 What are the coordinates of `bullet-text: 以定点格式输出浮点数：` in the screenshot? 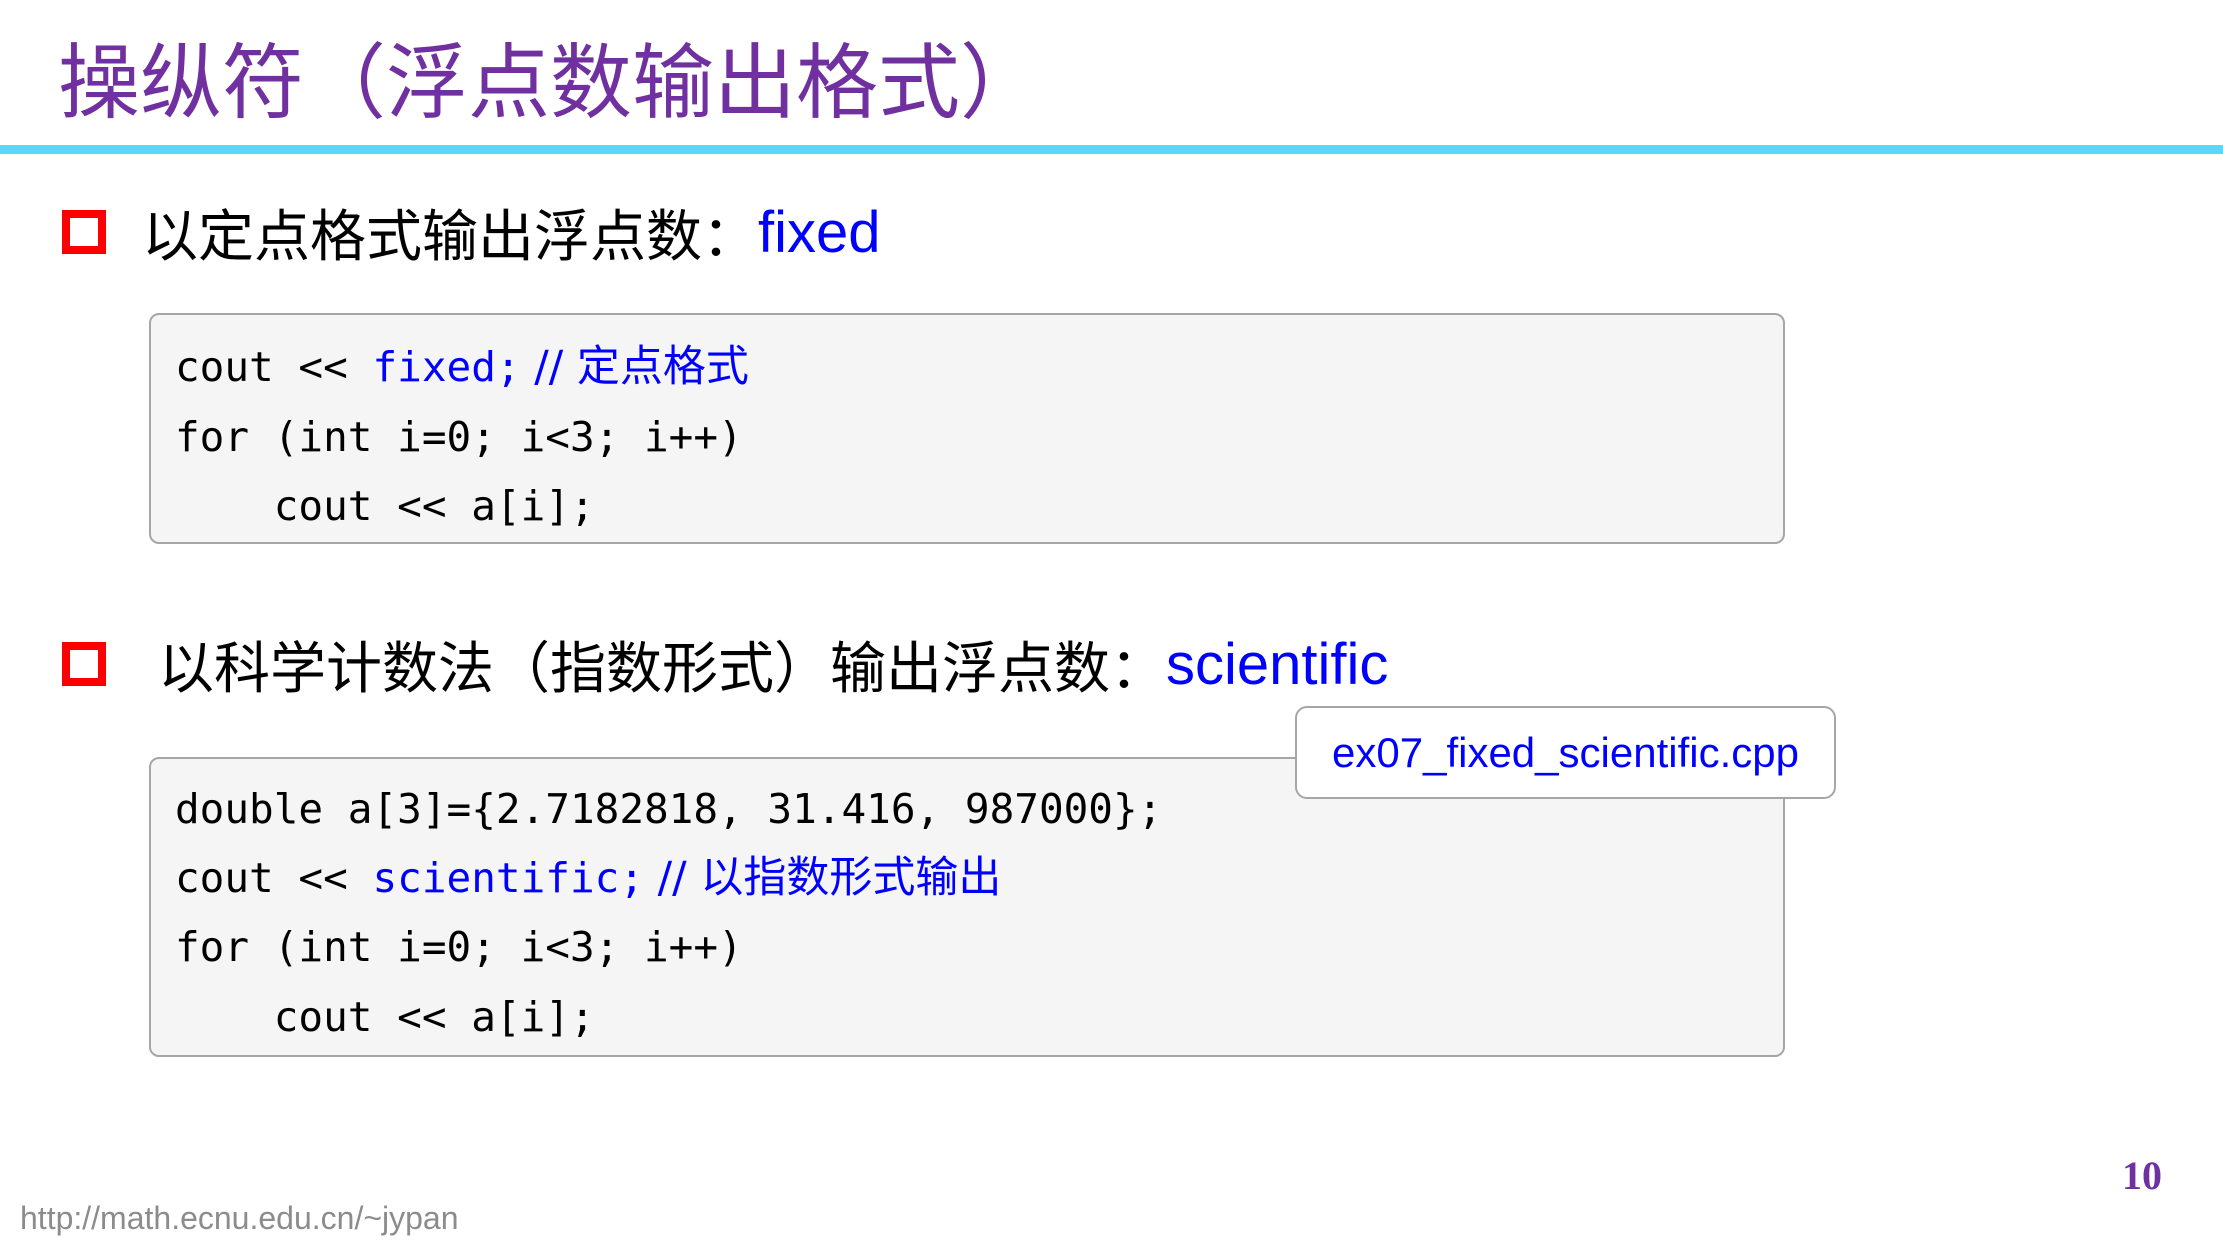 It's located at (450, 237).